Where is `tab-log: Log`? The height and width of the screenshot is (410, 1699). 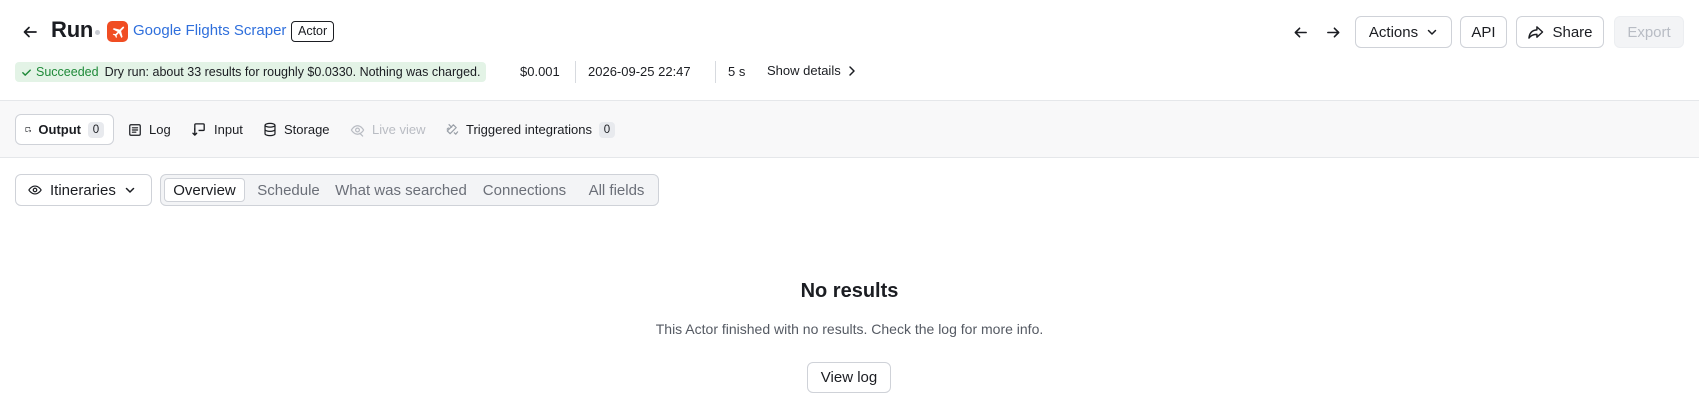 tab-log: Log is located at coordinates (149, 129).